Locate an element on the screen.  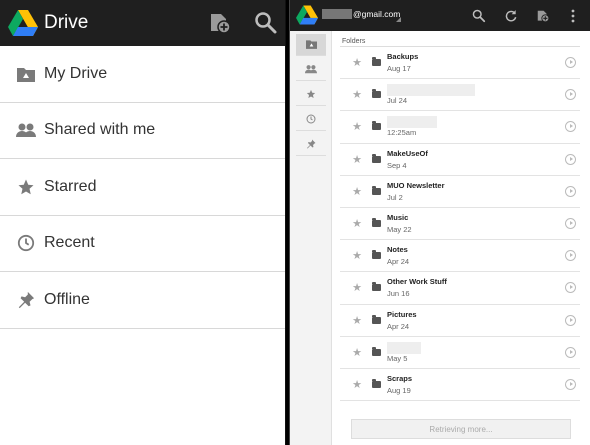
folder-row: ★ MakeUseOf Sep 4 is located at coordinates (460, 160).